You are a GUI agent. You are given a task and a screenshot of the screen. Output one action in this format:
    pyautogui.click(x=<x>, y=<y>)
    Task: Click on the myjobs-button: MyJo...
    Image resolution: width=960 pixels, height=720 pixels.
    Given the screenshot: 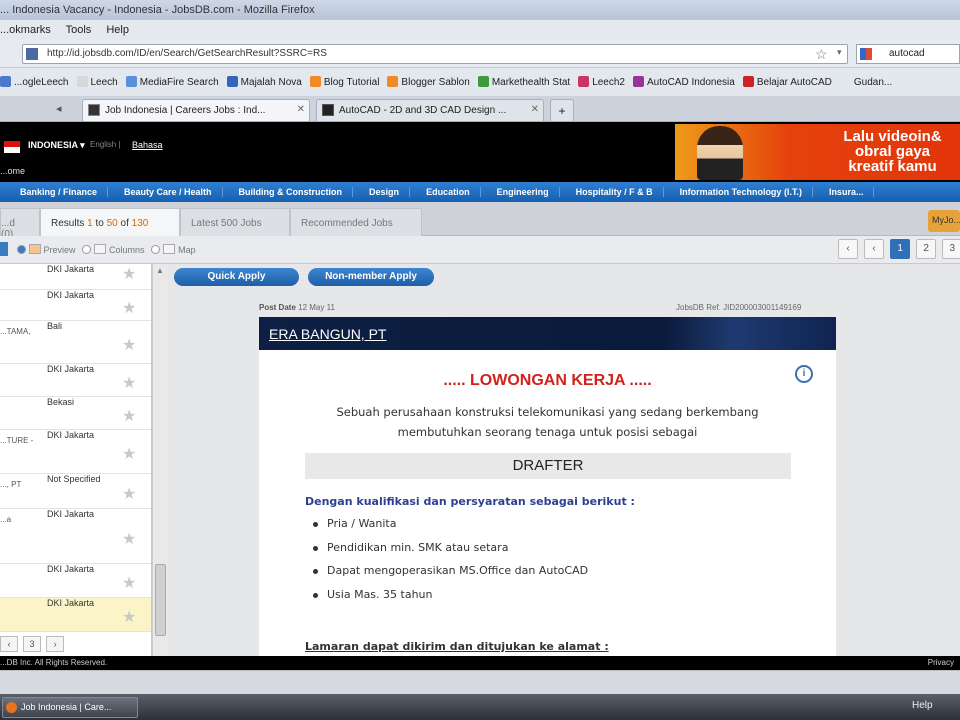 What is the action you would take?
    pyautogui.click(x=944, y=221)
    